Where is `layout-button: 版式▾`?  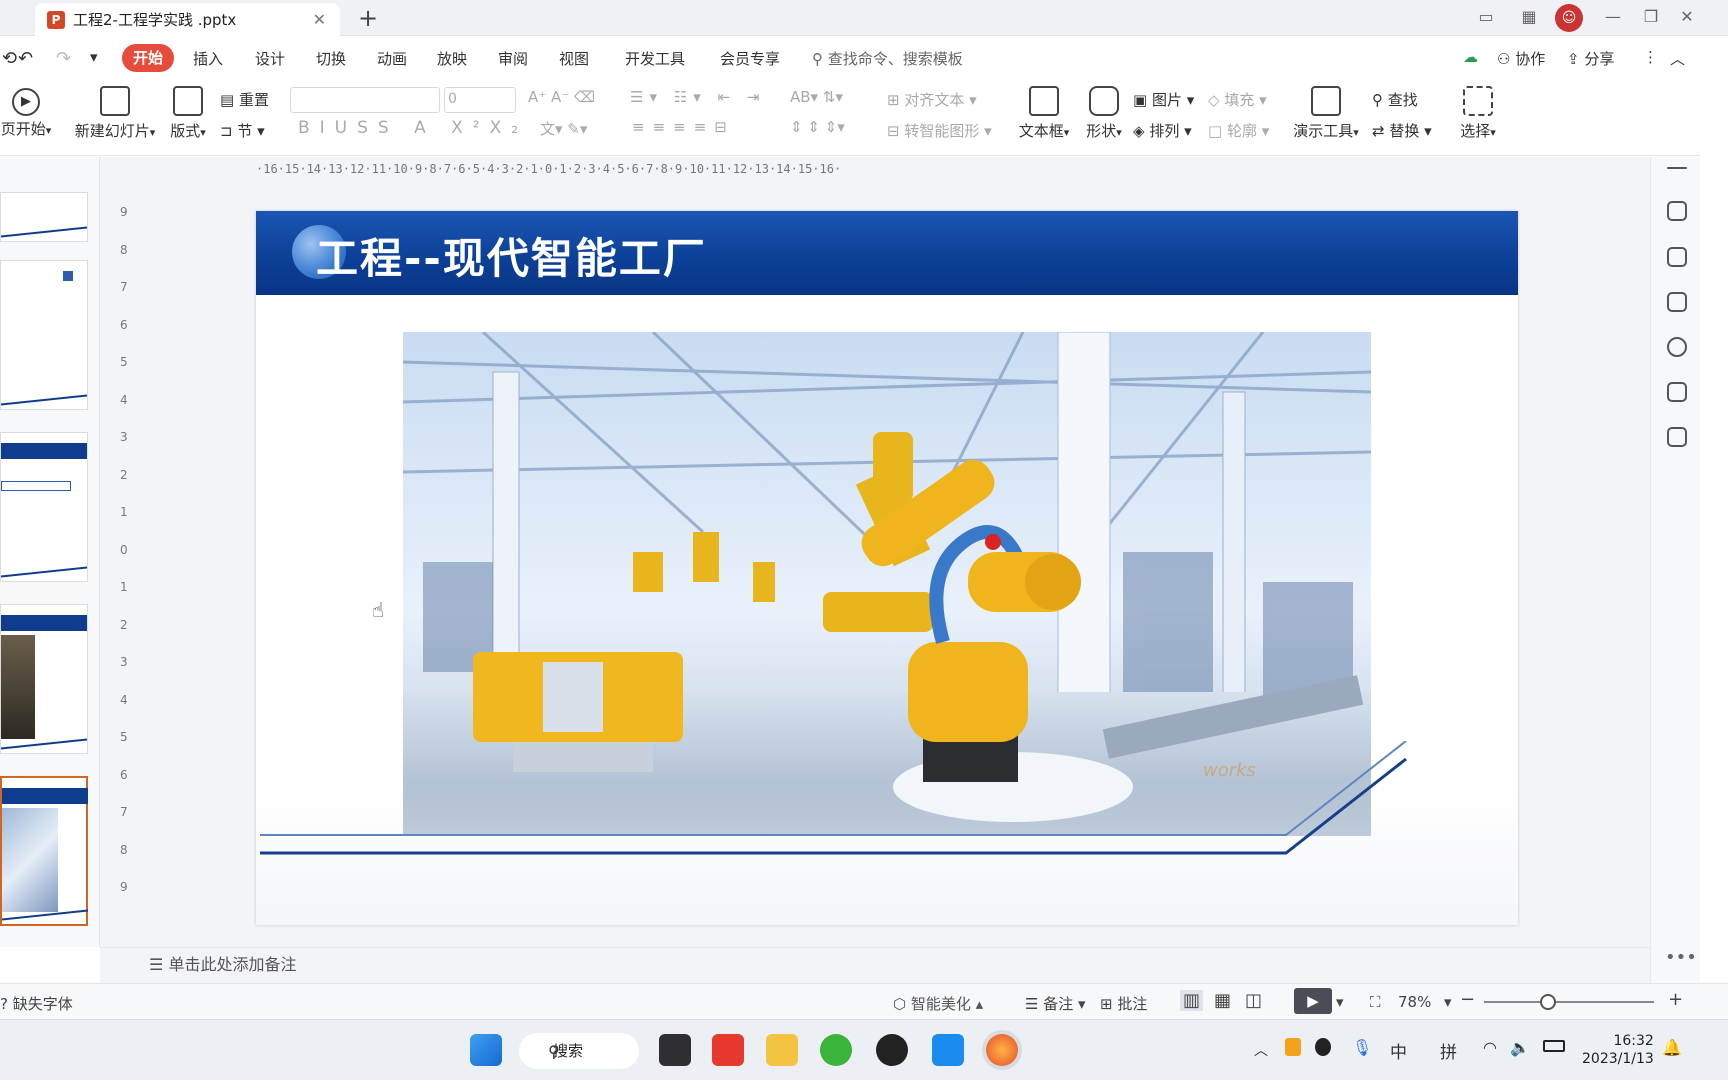 layout-button: 版式▾ is located at coordinates (188, 112).